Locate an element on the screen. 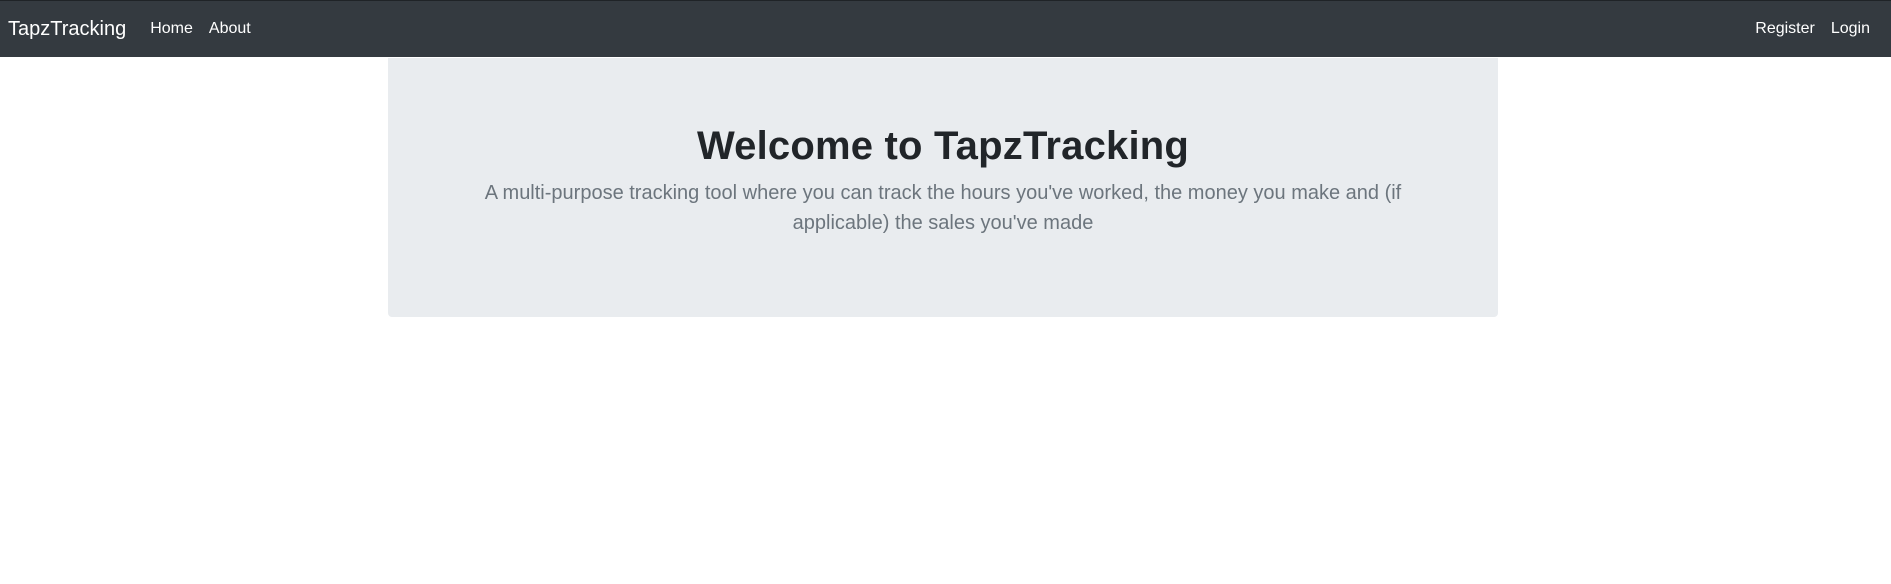 This screenshot has width=1891, height=584. brand-link: TapzTracking is located at coordinates (67, 29).